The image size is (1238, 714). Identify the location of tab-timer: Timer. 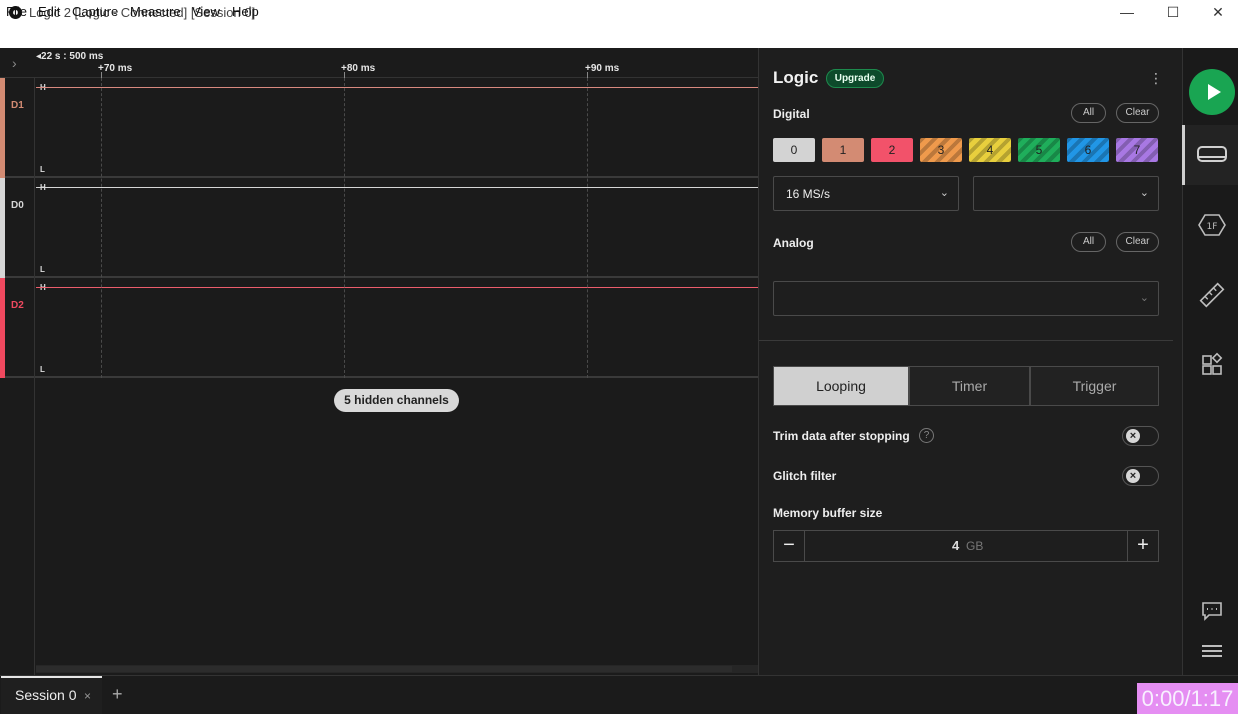
(969, 386).